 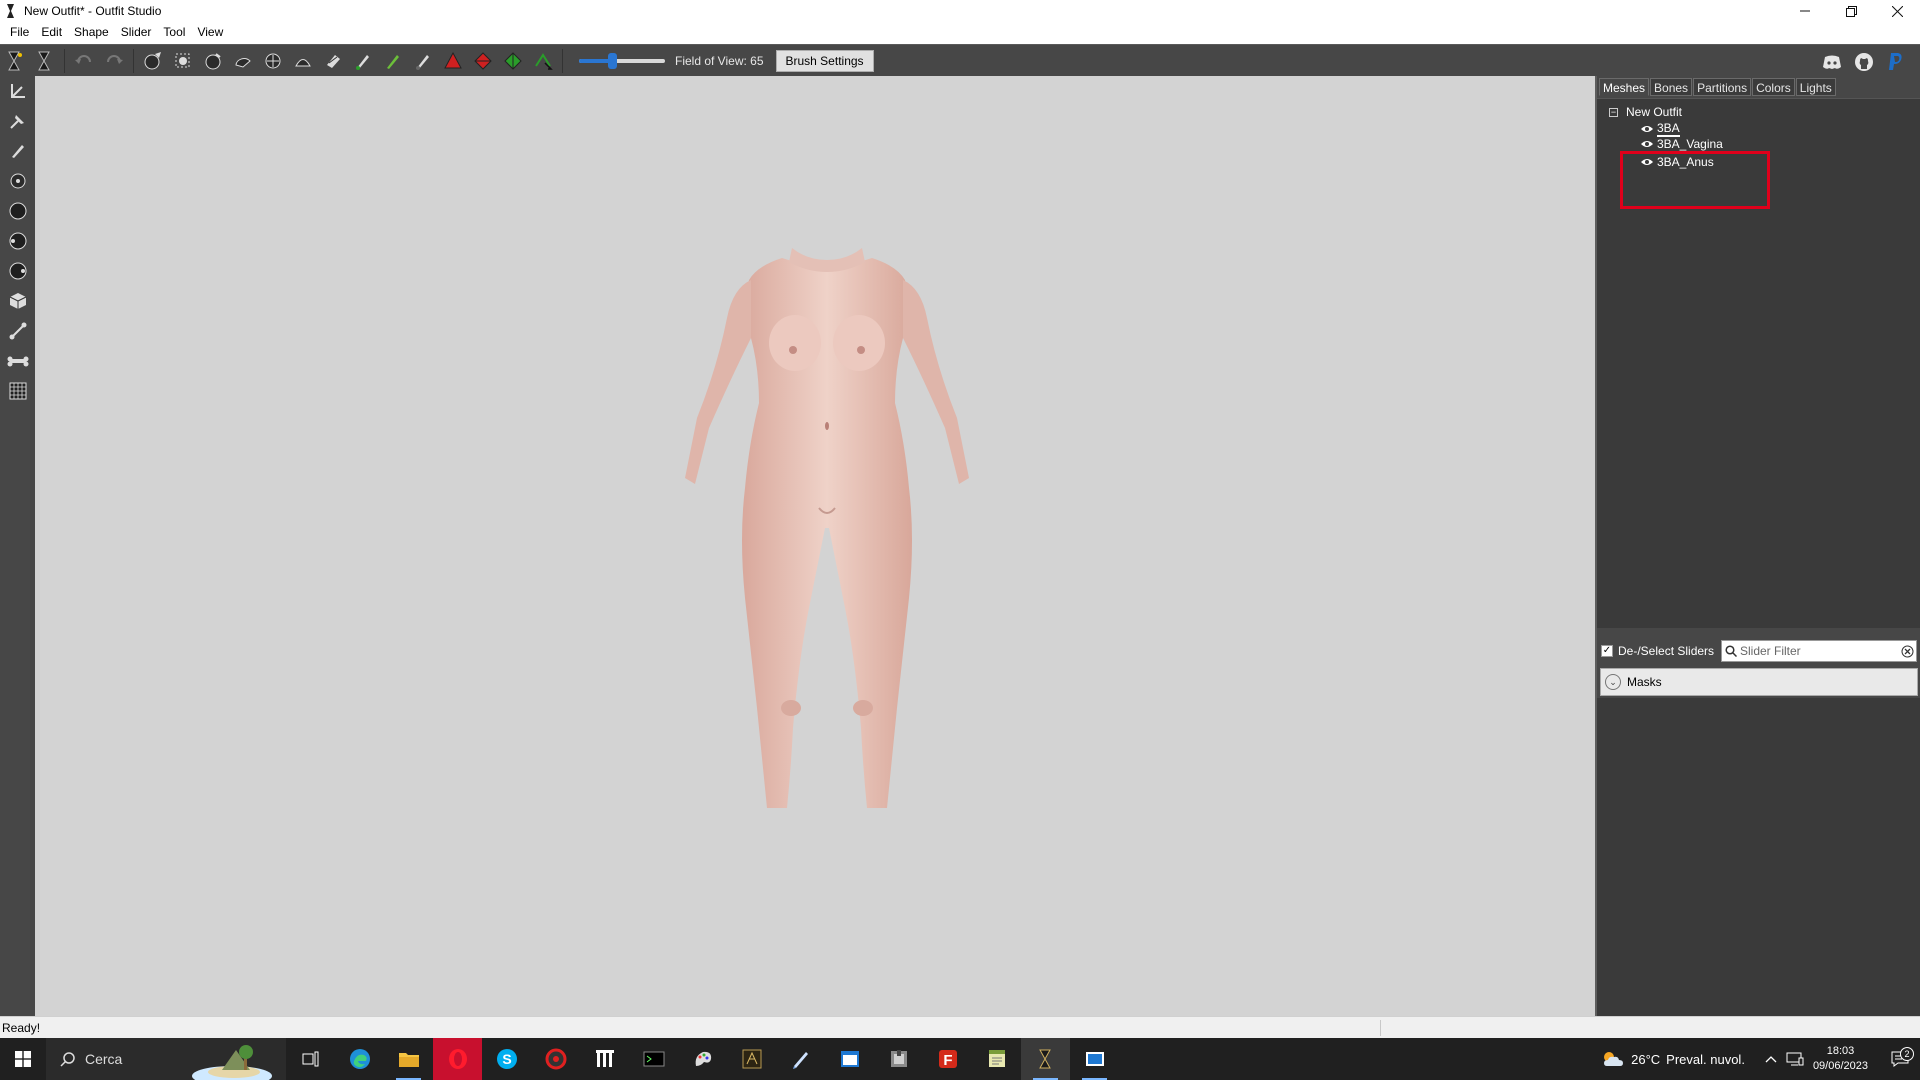 I want to click on bone-tool-icon, so click(x=17, y=361).